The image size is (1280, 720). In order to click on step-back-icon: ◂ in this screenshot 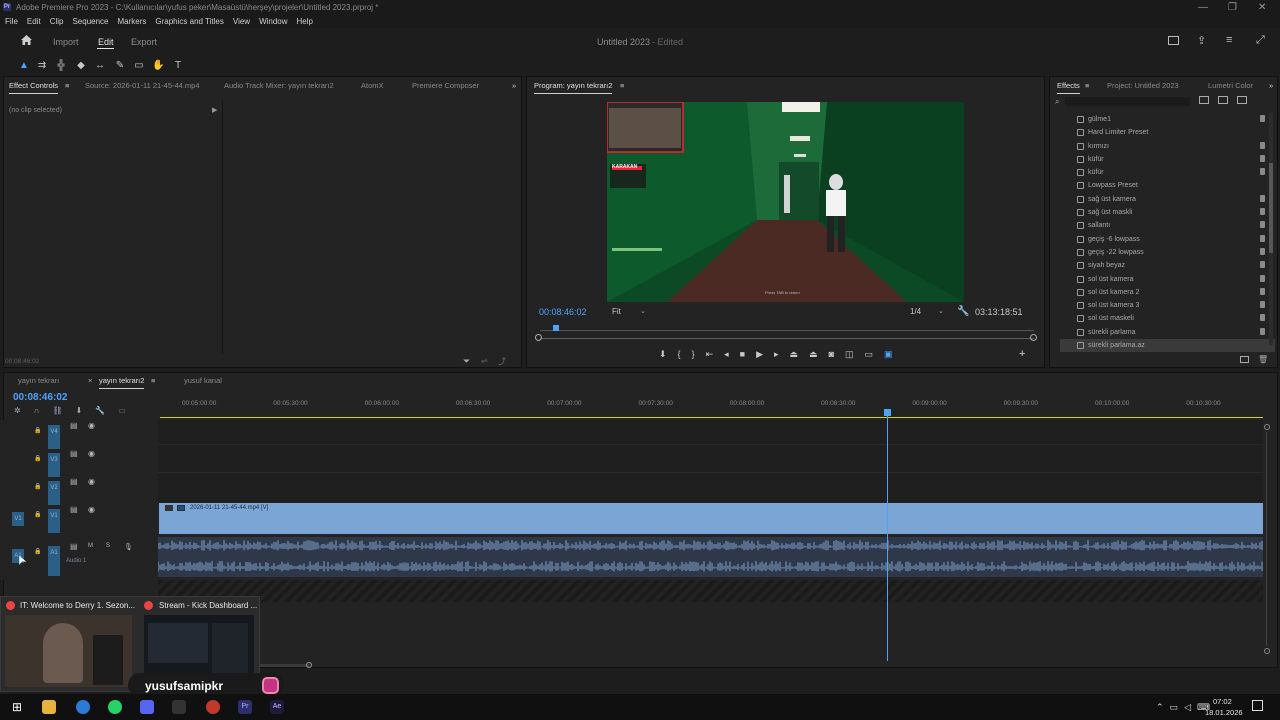, I will do `click(732, 354)`.